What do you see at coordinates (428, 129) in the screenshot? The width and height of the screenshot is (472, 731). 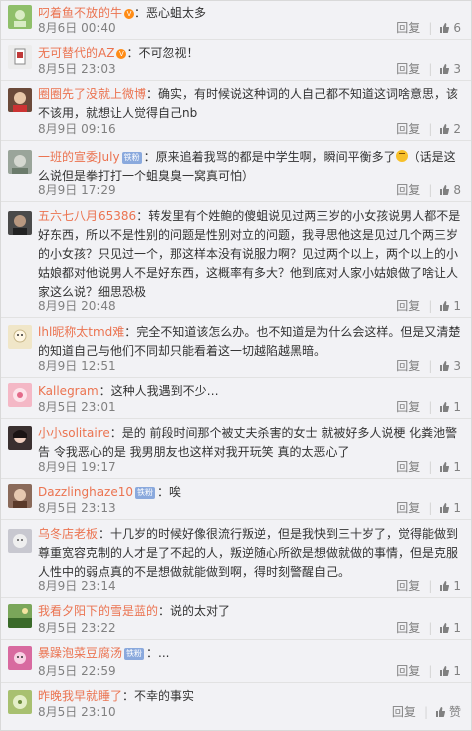 I see `comment-actions: 回复 | 2` at bounding box center [428, 129].